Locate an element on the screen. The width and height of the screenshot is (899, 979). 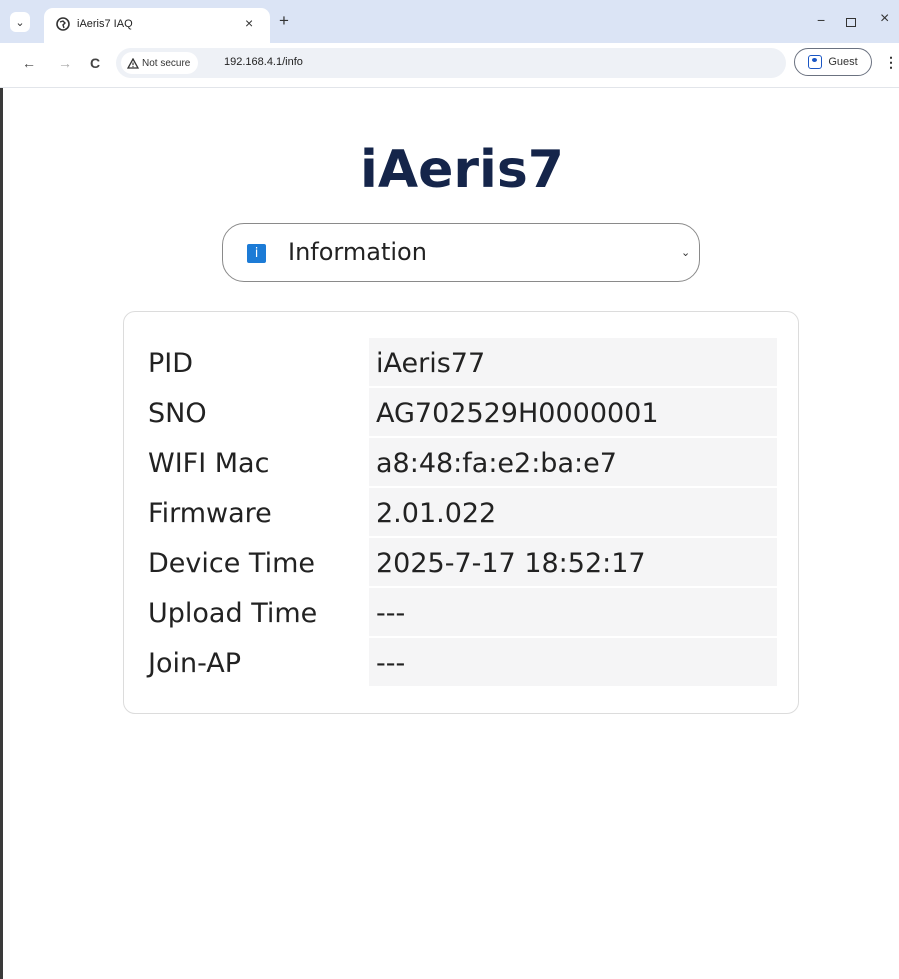
new-tab-button: + is located at coordinates (284, 21).